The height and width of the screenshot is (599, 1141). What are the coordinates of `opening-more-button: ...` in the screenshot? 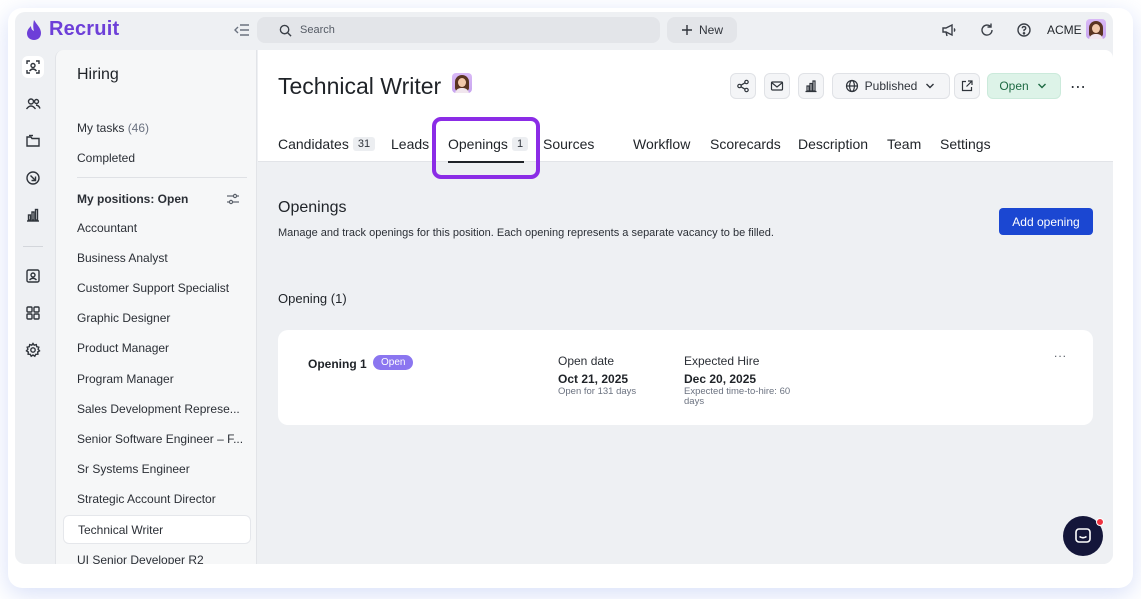 It's located at (1060, 353).